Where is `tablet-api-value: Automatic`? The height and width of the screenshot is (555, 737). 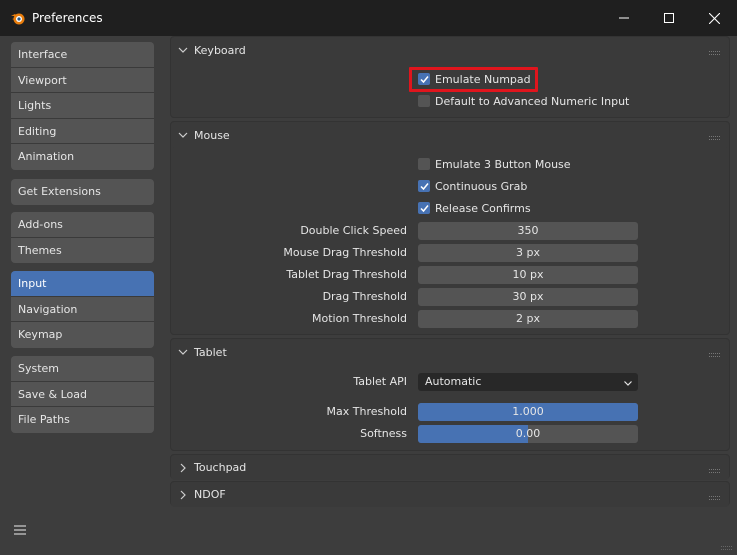
tablet-api-value: Automatic is located at coordinates (453, 381).